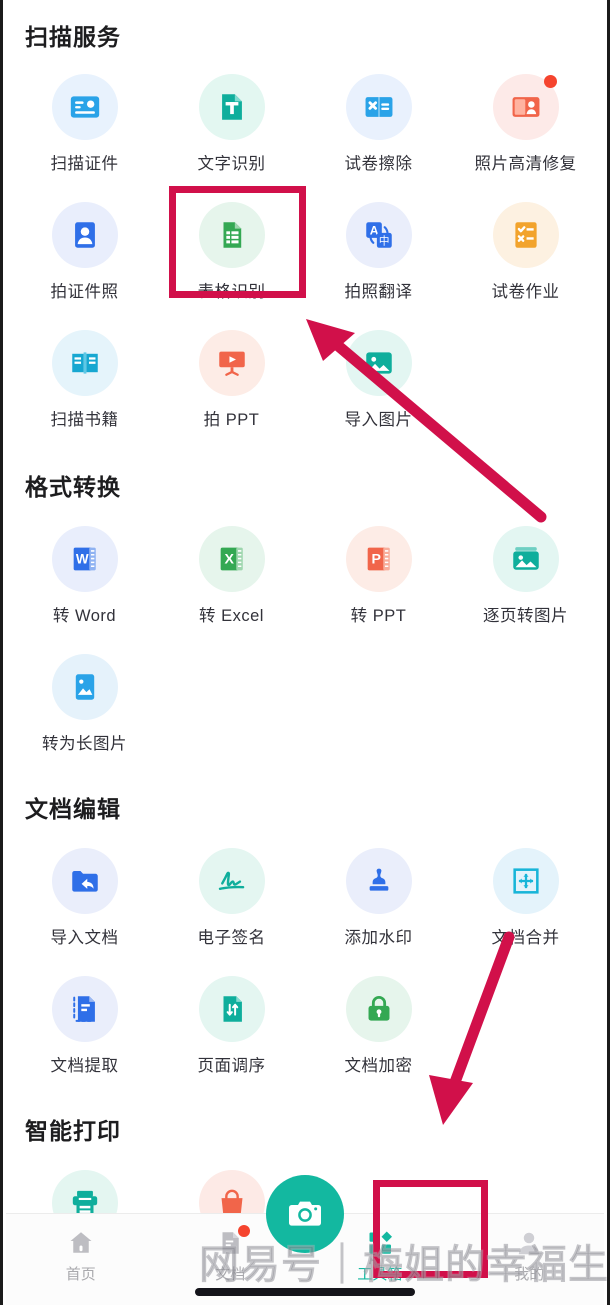  What do you see at coordinates (378, 107) in the screenshot?
I see `exam-erase-icon` at bounding box center [378, 107].